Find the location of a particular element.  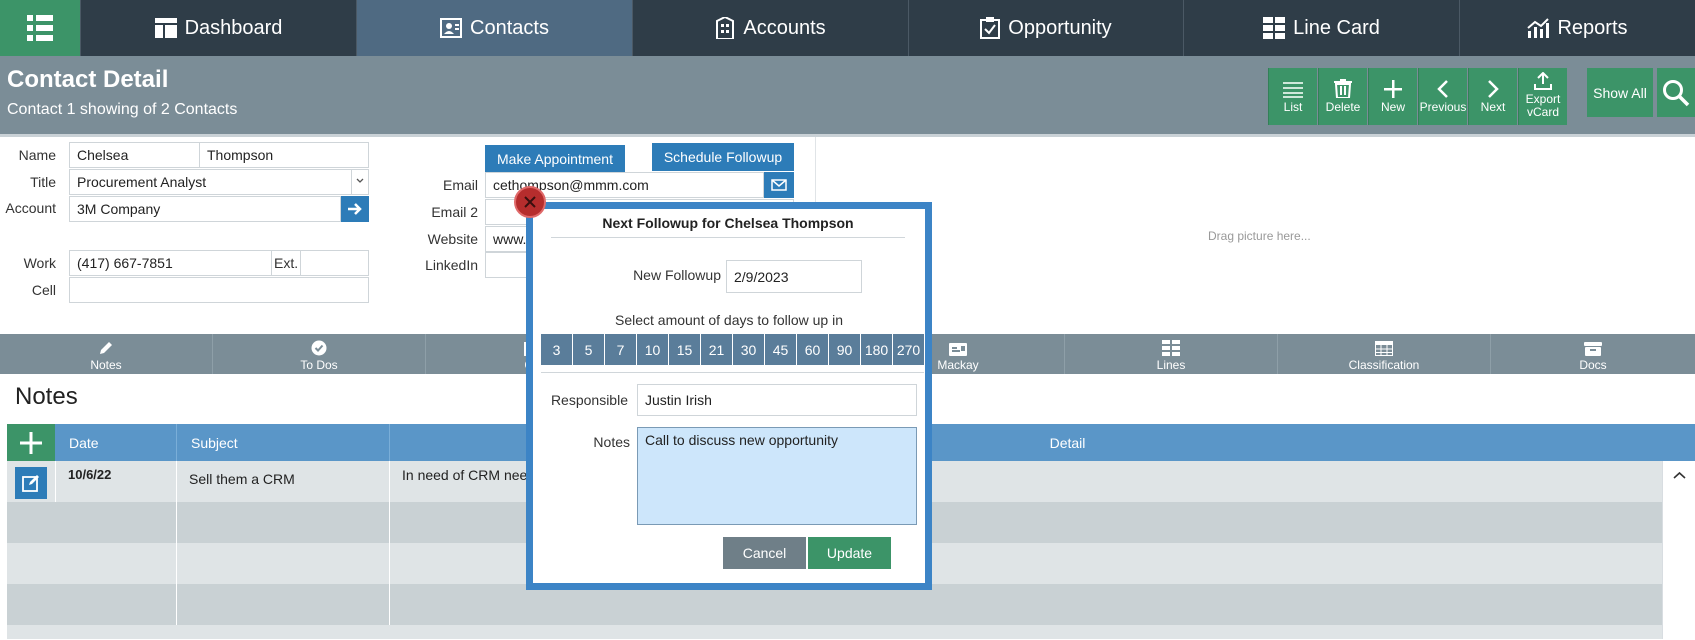

title-field: Procurement Analyst is located at coordinates (210, 182).